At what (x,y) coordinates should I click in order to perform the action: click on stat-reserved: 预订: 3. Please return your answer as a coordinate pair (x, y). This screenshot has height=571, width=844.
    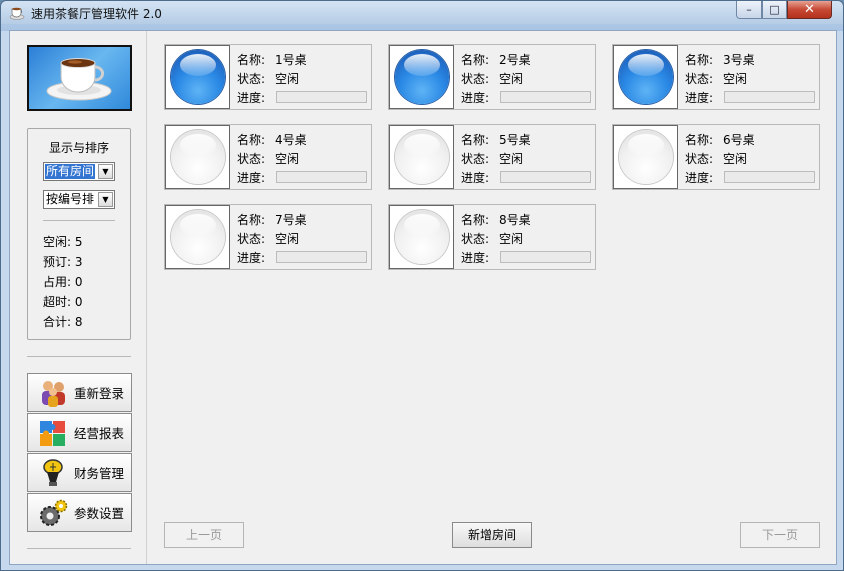
    Looking at the image, I should click on (63, 261).